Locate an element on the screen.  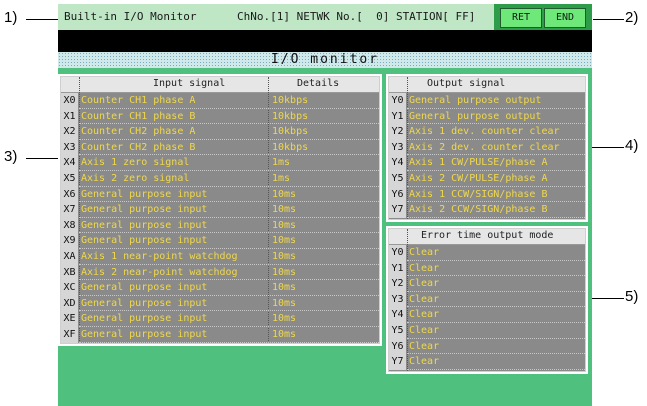
input-signal-name: Axis 1 near-point watchdog is located at coordinates (159, 256).